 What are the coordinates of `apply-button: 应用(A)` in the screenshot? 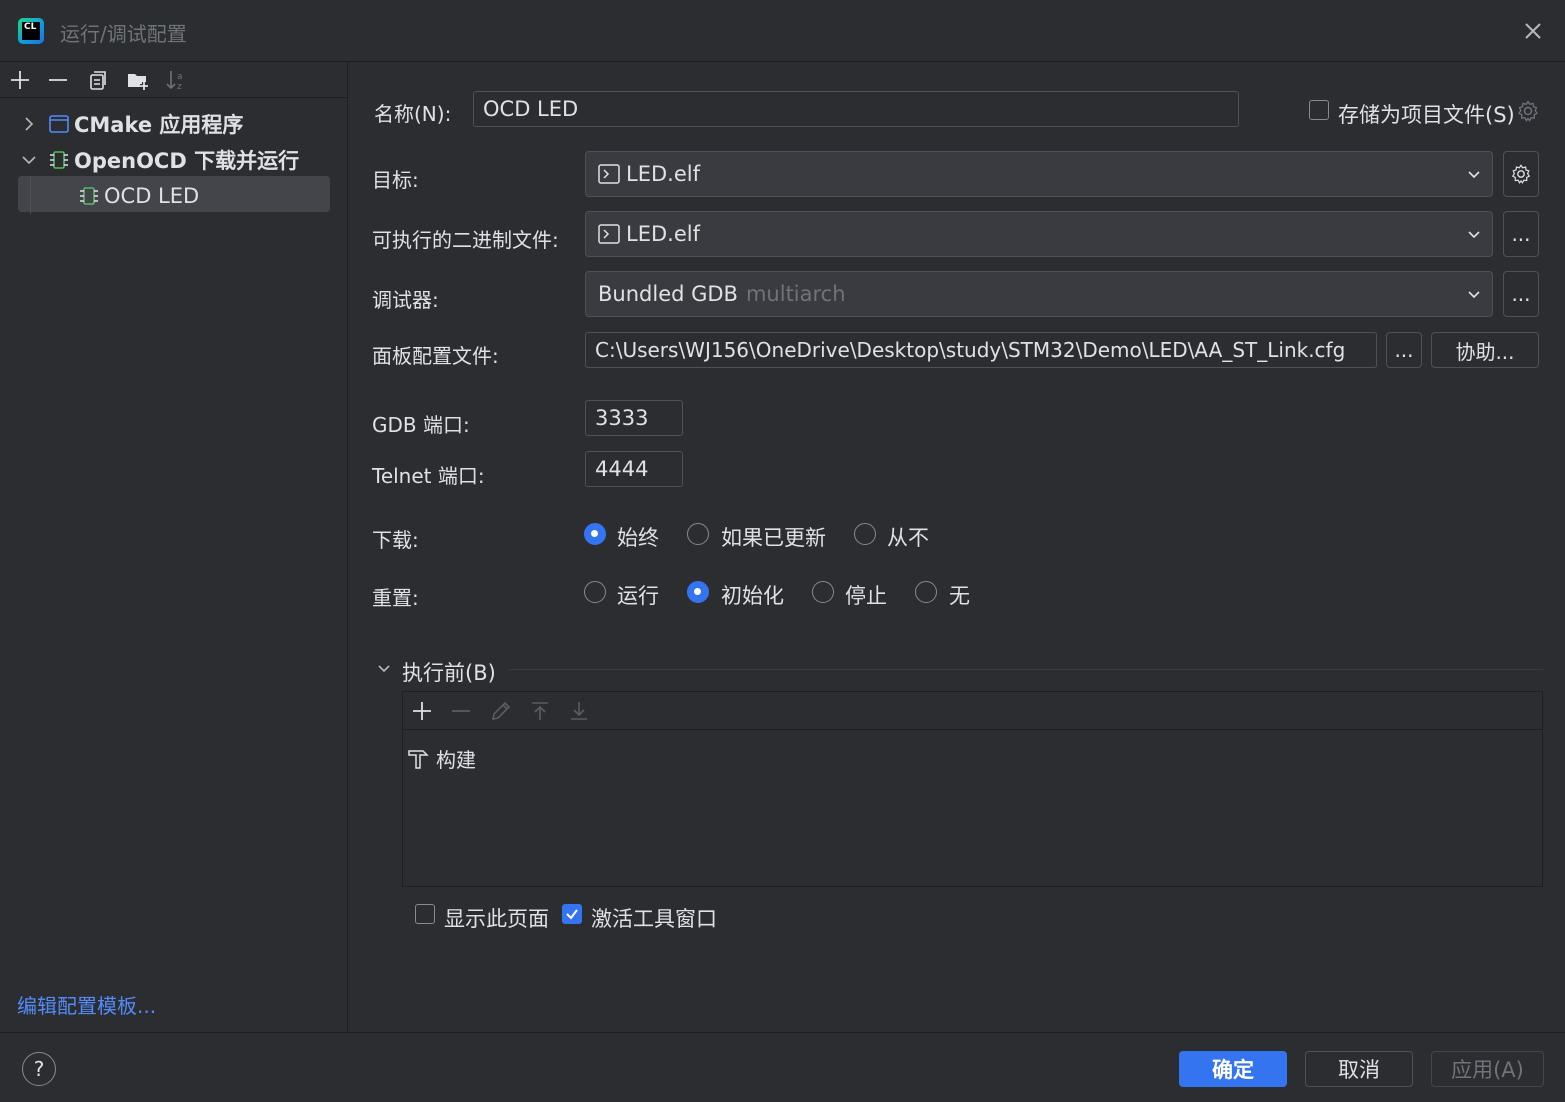 It's located at (1487, 1069).